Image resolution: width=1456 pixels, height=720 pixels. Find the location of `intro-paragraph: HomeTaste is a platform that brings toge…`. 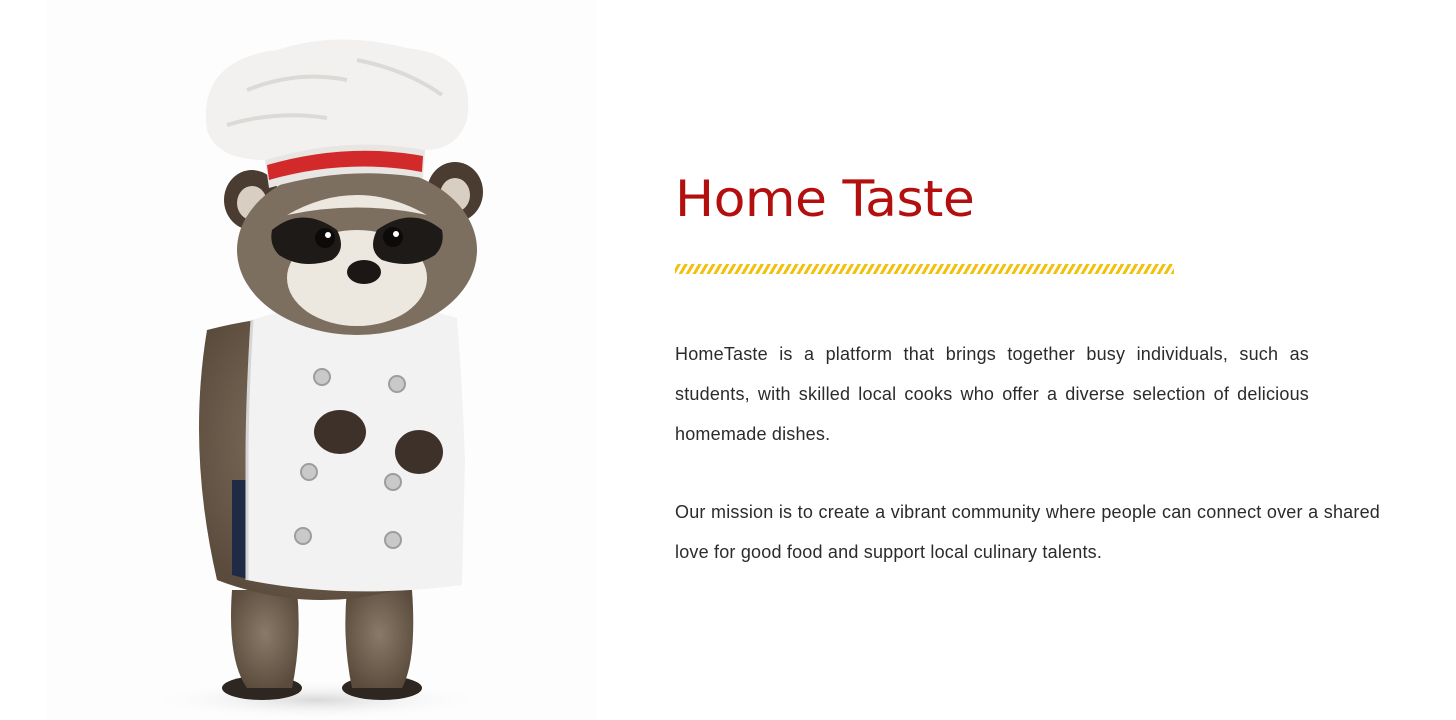

intro-paragraph: HomeTaste is a platform that brings toge… is located at coordinates (992, 394).